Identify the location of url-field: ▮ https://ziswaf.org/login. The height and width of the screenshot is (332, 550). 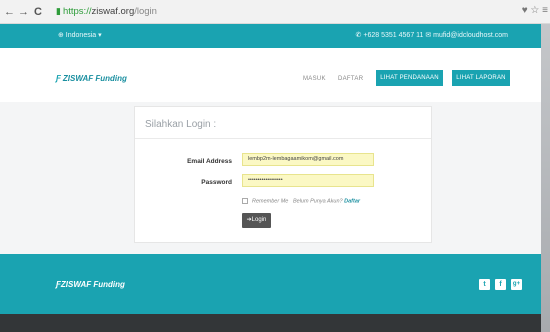
(156, 11).